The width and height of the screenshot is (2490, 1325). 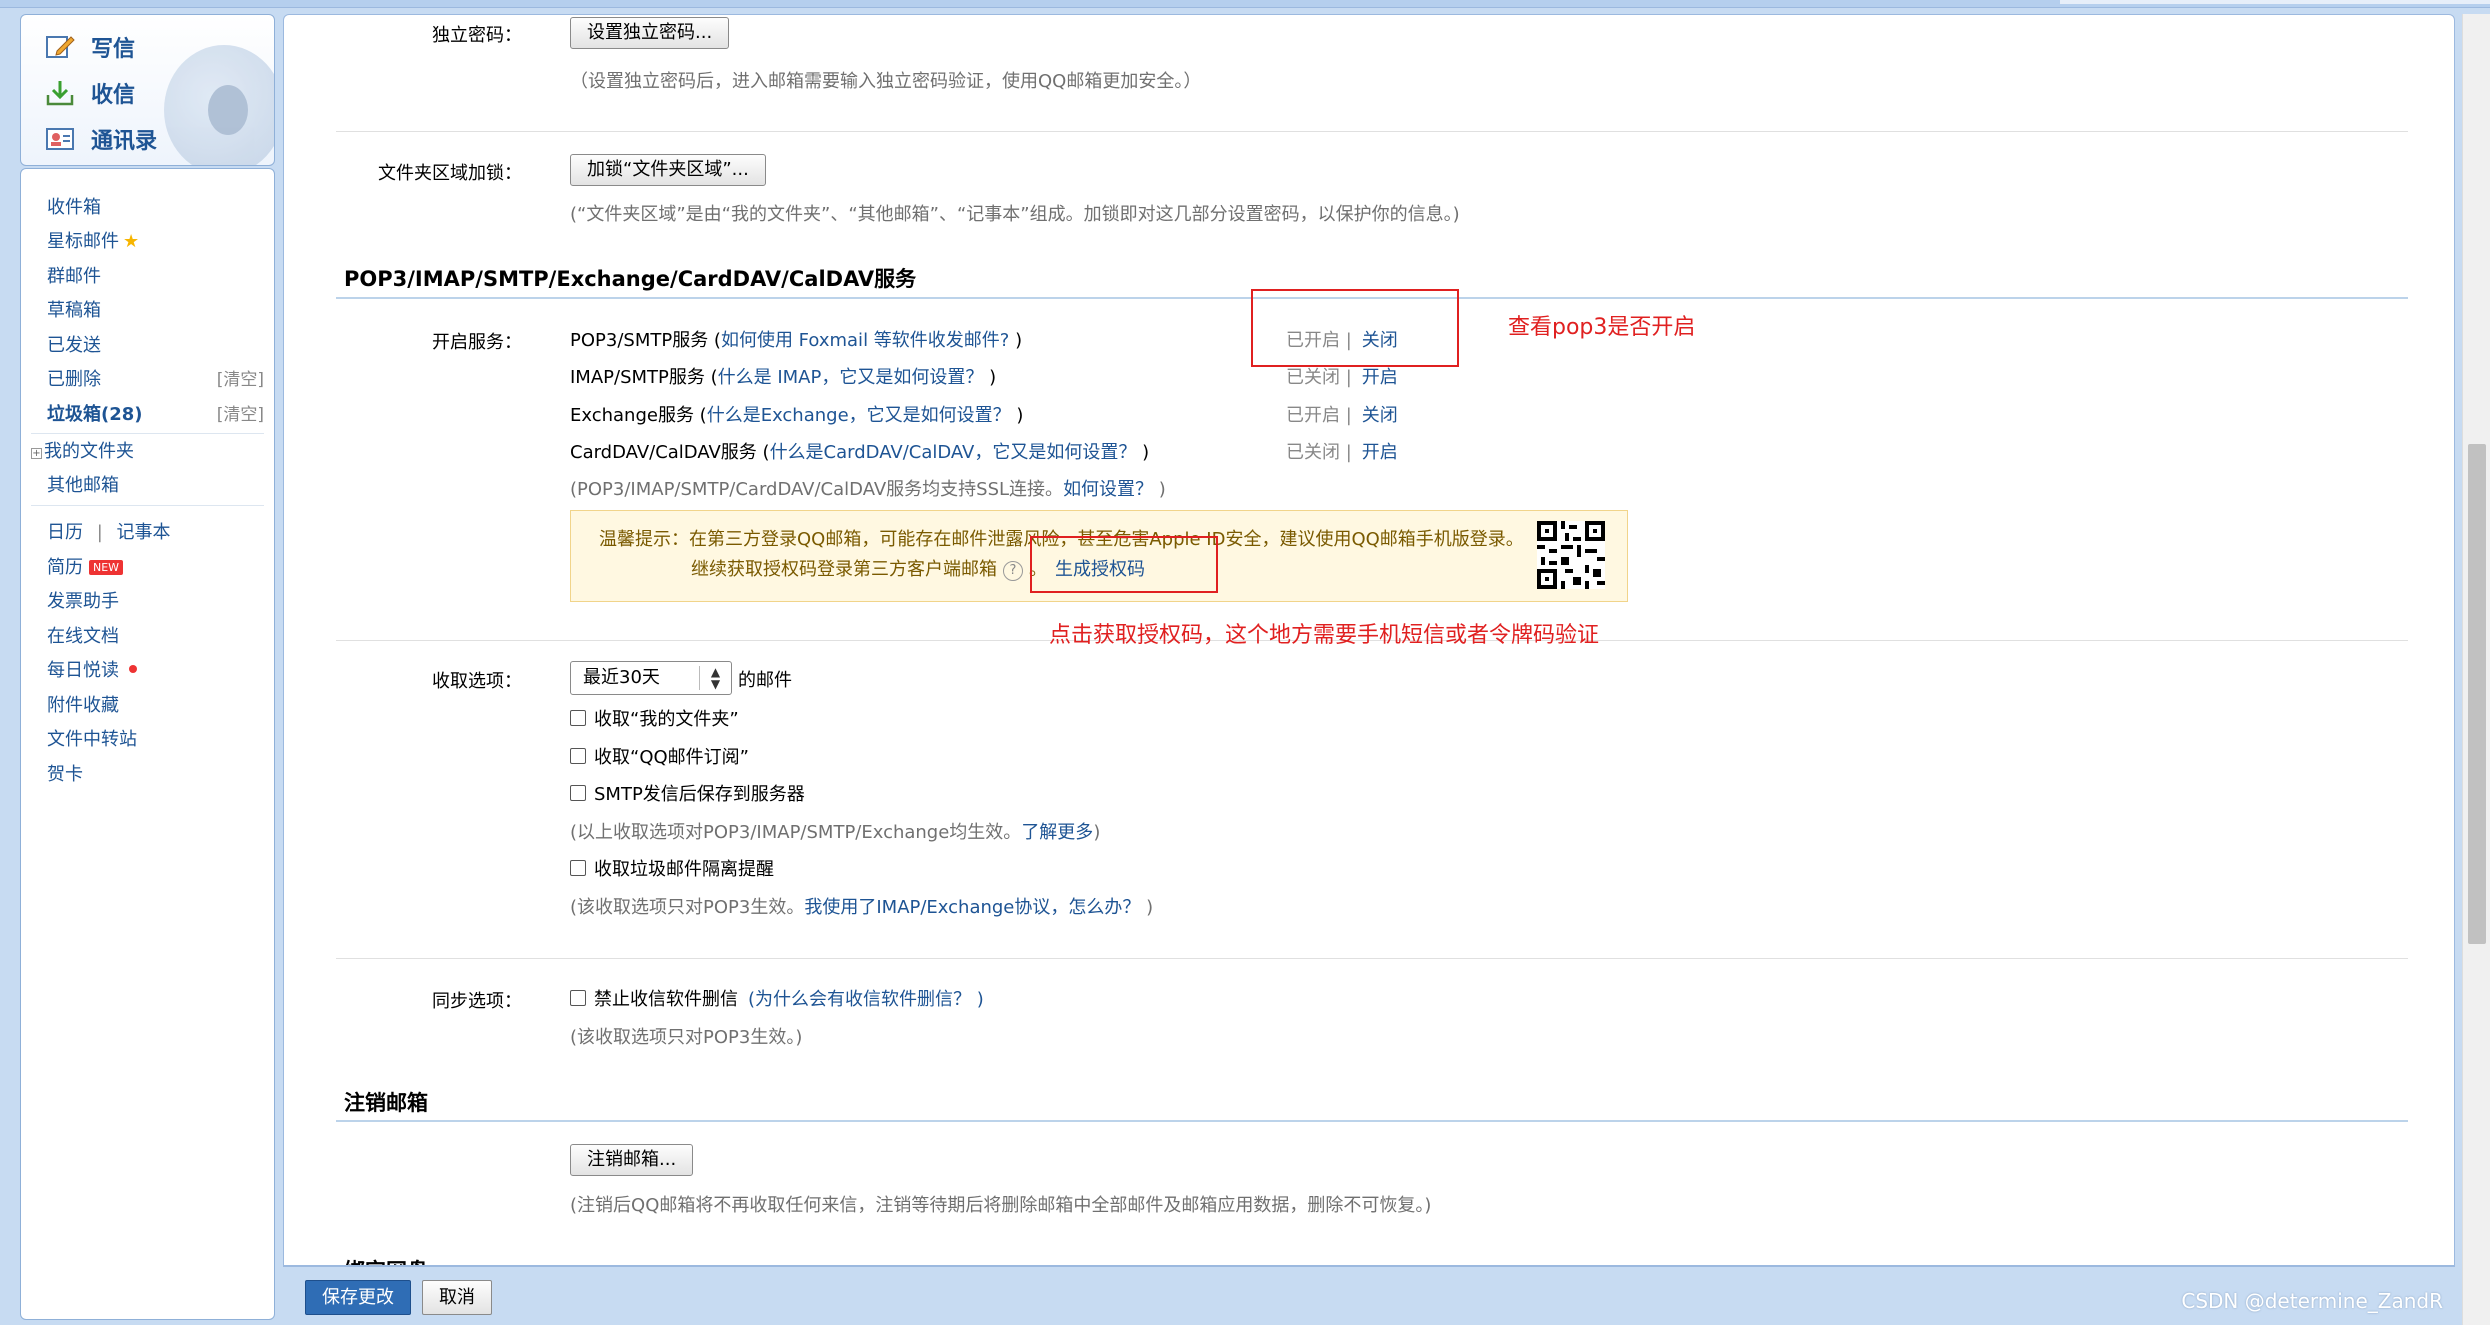 What do you see at coordinates (83, 635) in the screenshot?
I see `sidebar-item-online-docs: 在线文档` at bounding box center [83, 635].